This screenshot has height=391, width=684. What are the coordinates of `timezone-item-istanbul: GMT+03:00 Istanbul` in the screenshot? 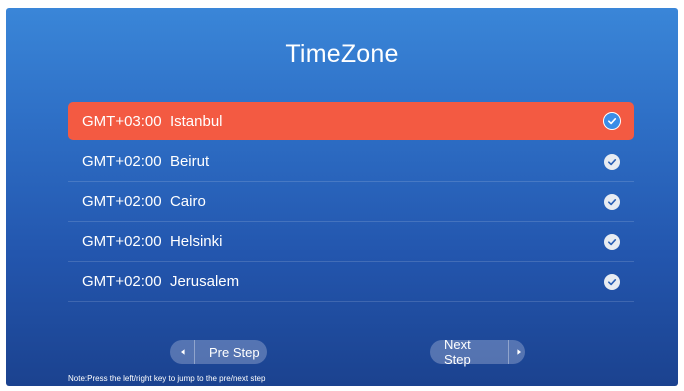 It's located at (351, 121).